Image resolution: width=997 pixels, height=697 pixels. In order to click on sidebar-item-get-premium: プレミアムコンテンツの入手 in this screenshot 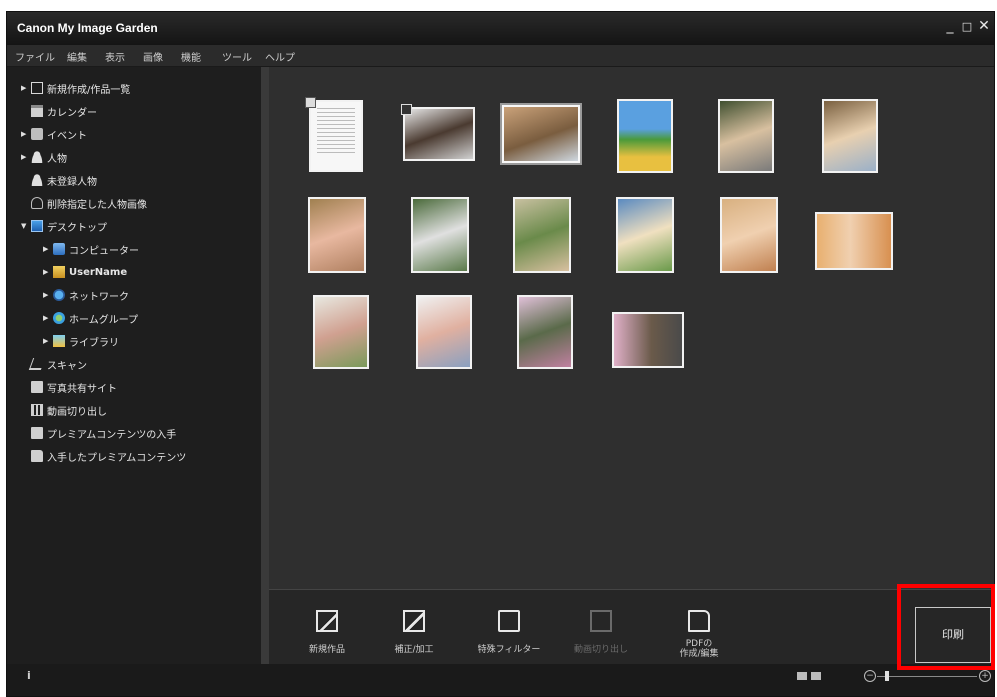, I will do `click(103, 433)`.